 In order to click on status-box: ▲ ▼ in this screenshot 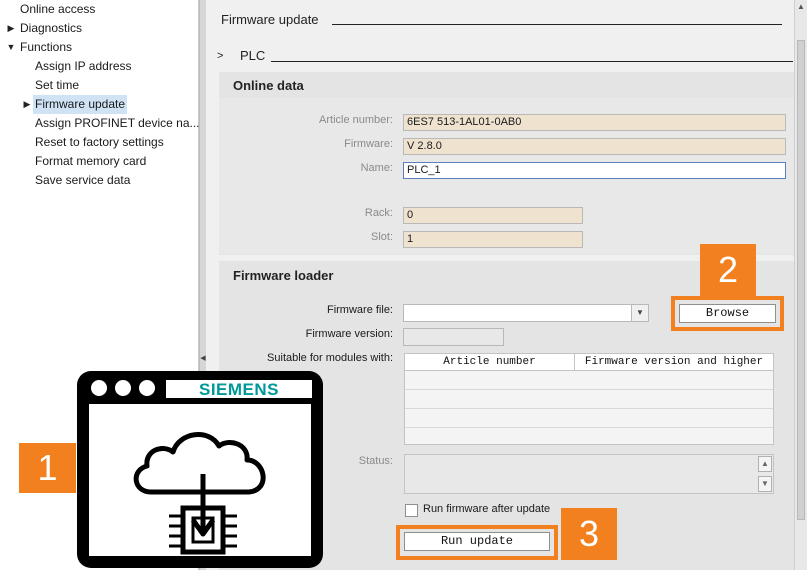, I will do `click(589, 474)`.